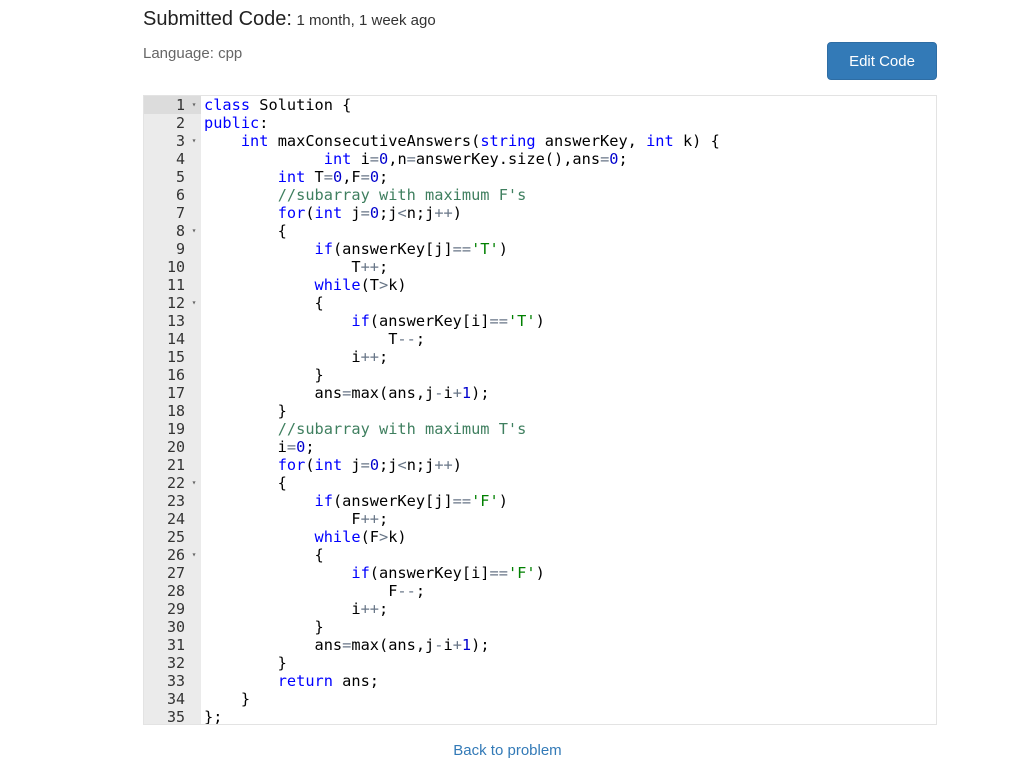 This screenshot has width=1015, height=773. I want to click on back-to-problem-link: Back to problem, so click(507, 750).